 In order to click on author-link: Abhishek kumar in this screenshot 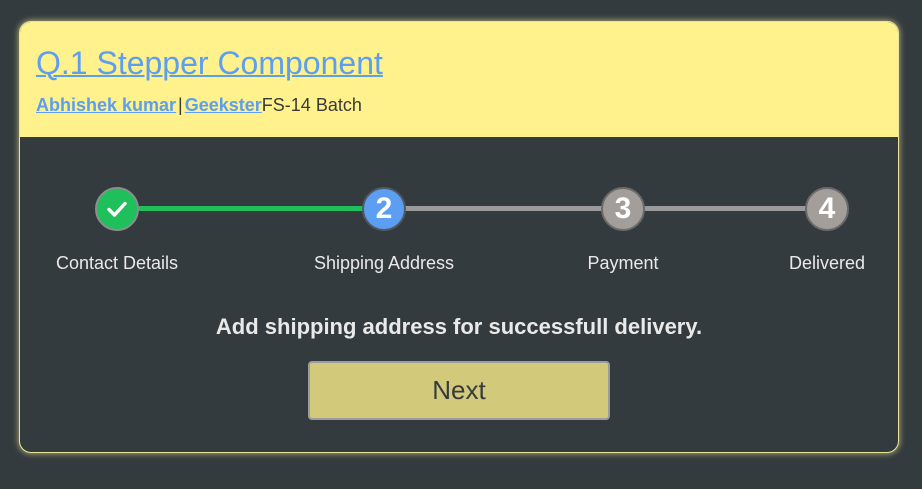, I will do `click(106, 105)`.